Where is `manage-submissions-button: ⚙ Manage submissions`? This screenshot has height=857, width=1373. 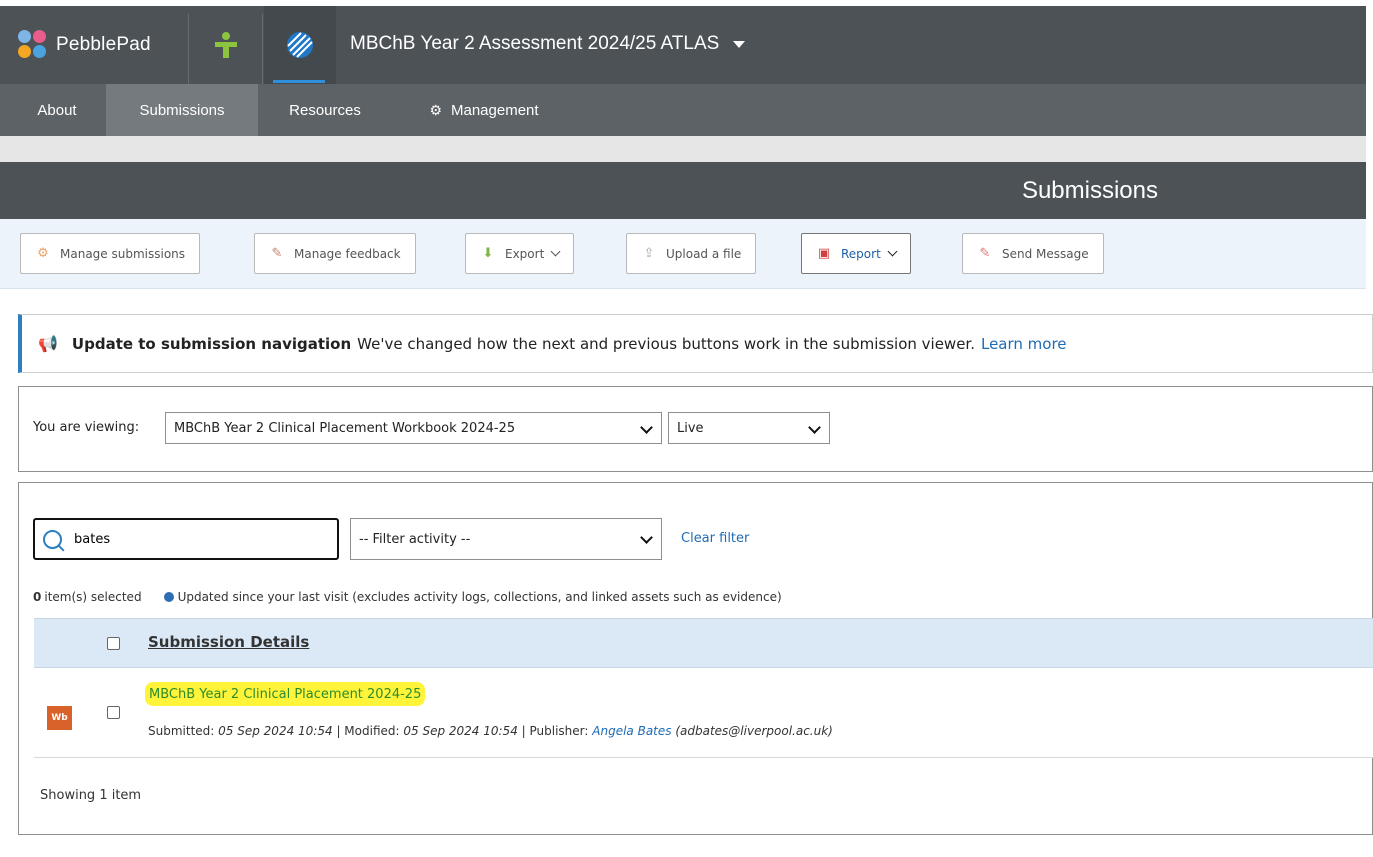
manage-submissions-button: ⚙ Manage submissions is located at coordinates (110, 253).